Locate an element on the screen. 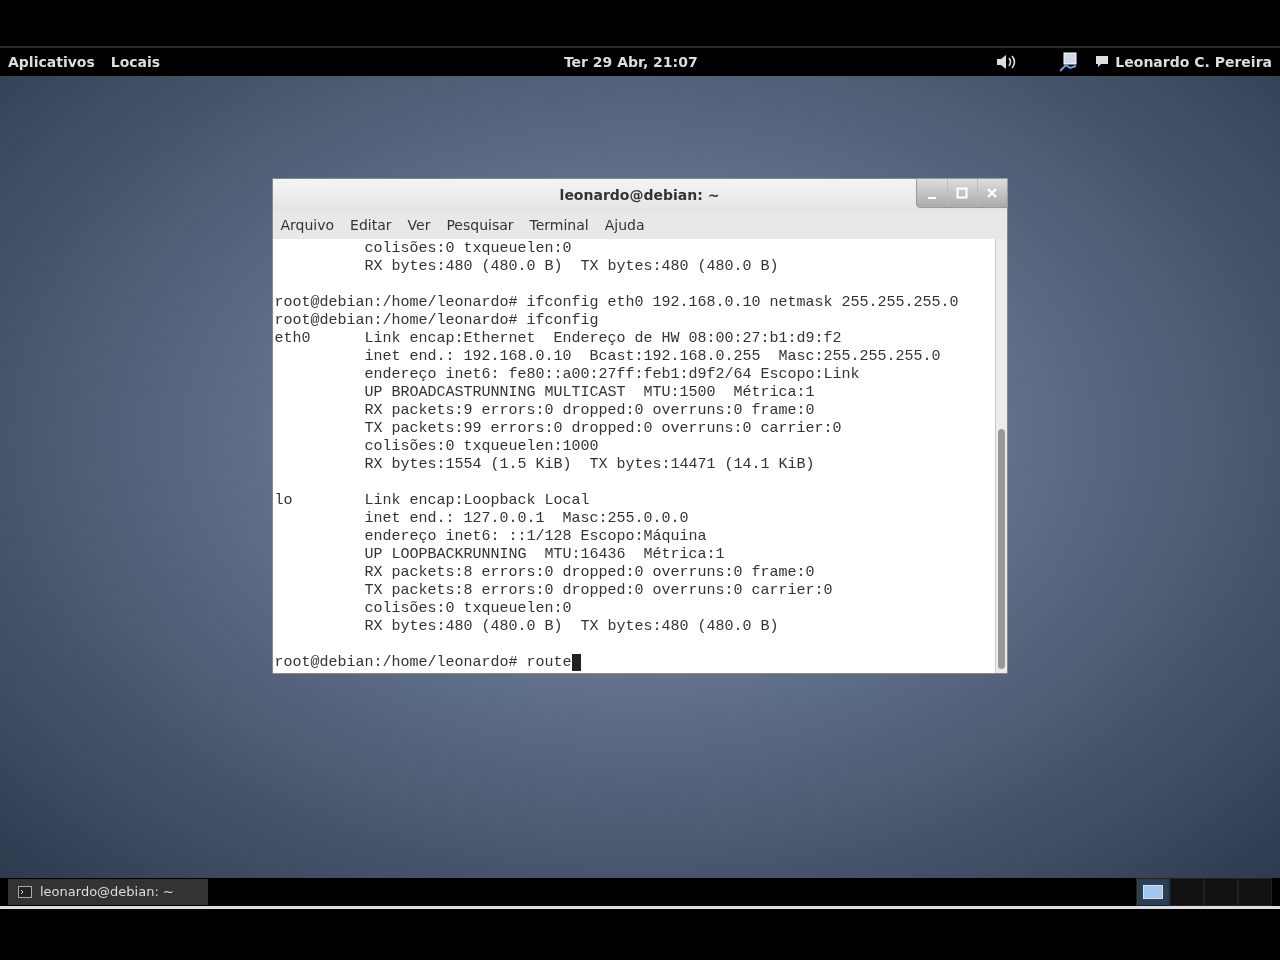 Image resolution: width=1280 pixels, height=960 pixels. scrollbar is located at coordinates (1000, 456).